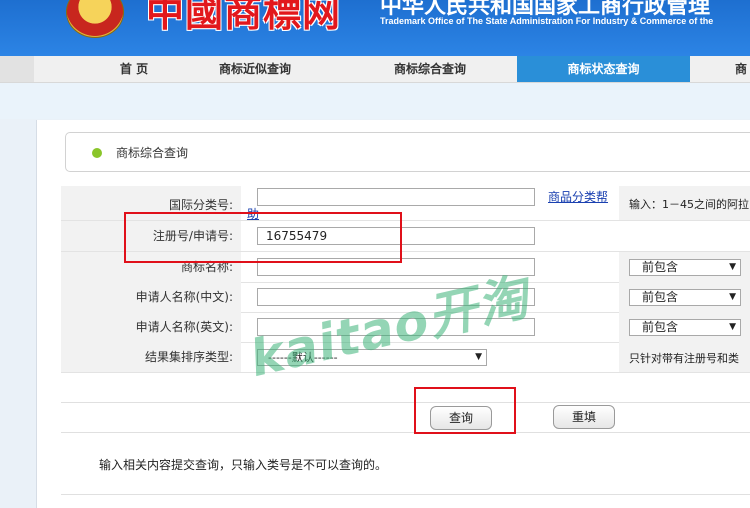  Describe the element at coordinates (684, 358) in the screenshot. I see `sort-hint: 只针对带有注册号和类` at that location.